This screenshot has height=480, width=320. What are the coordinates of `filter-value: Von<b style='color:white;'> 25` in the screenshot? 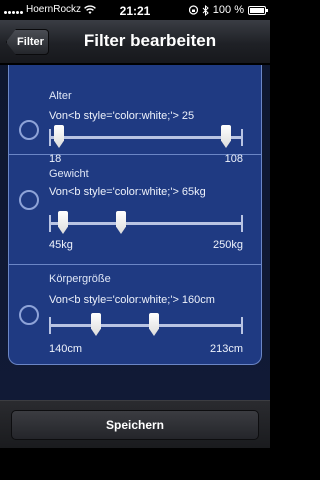 It's located at (122, 116).